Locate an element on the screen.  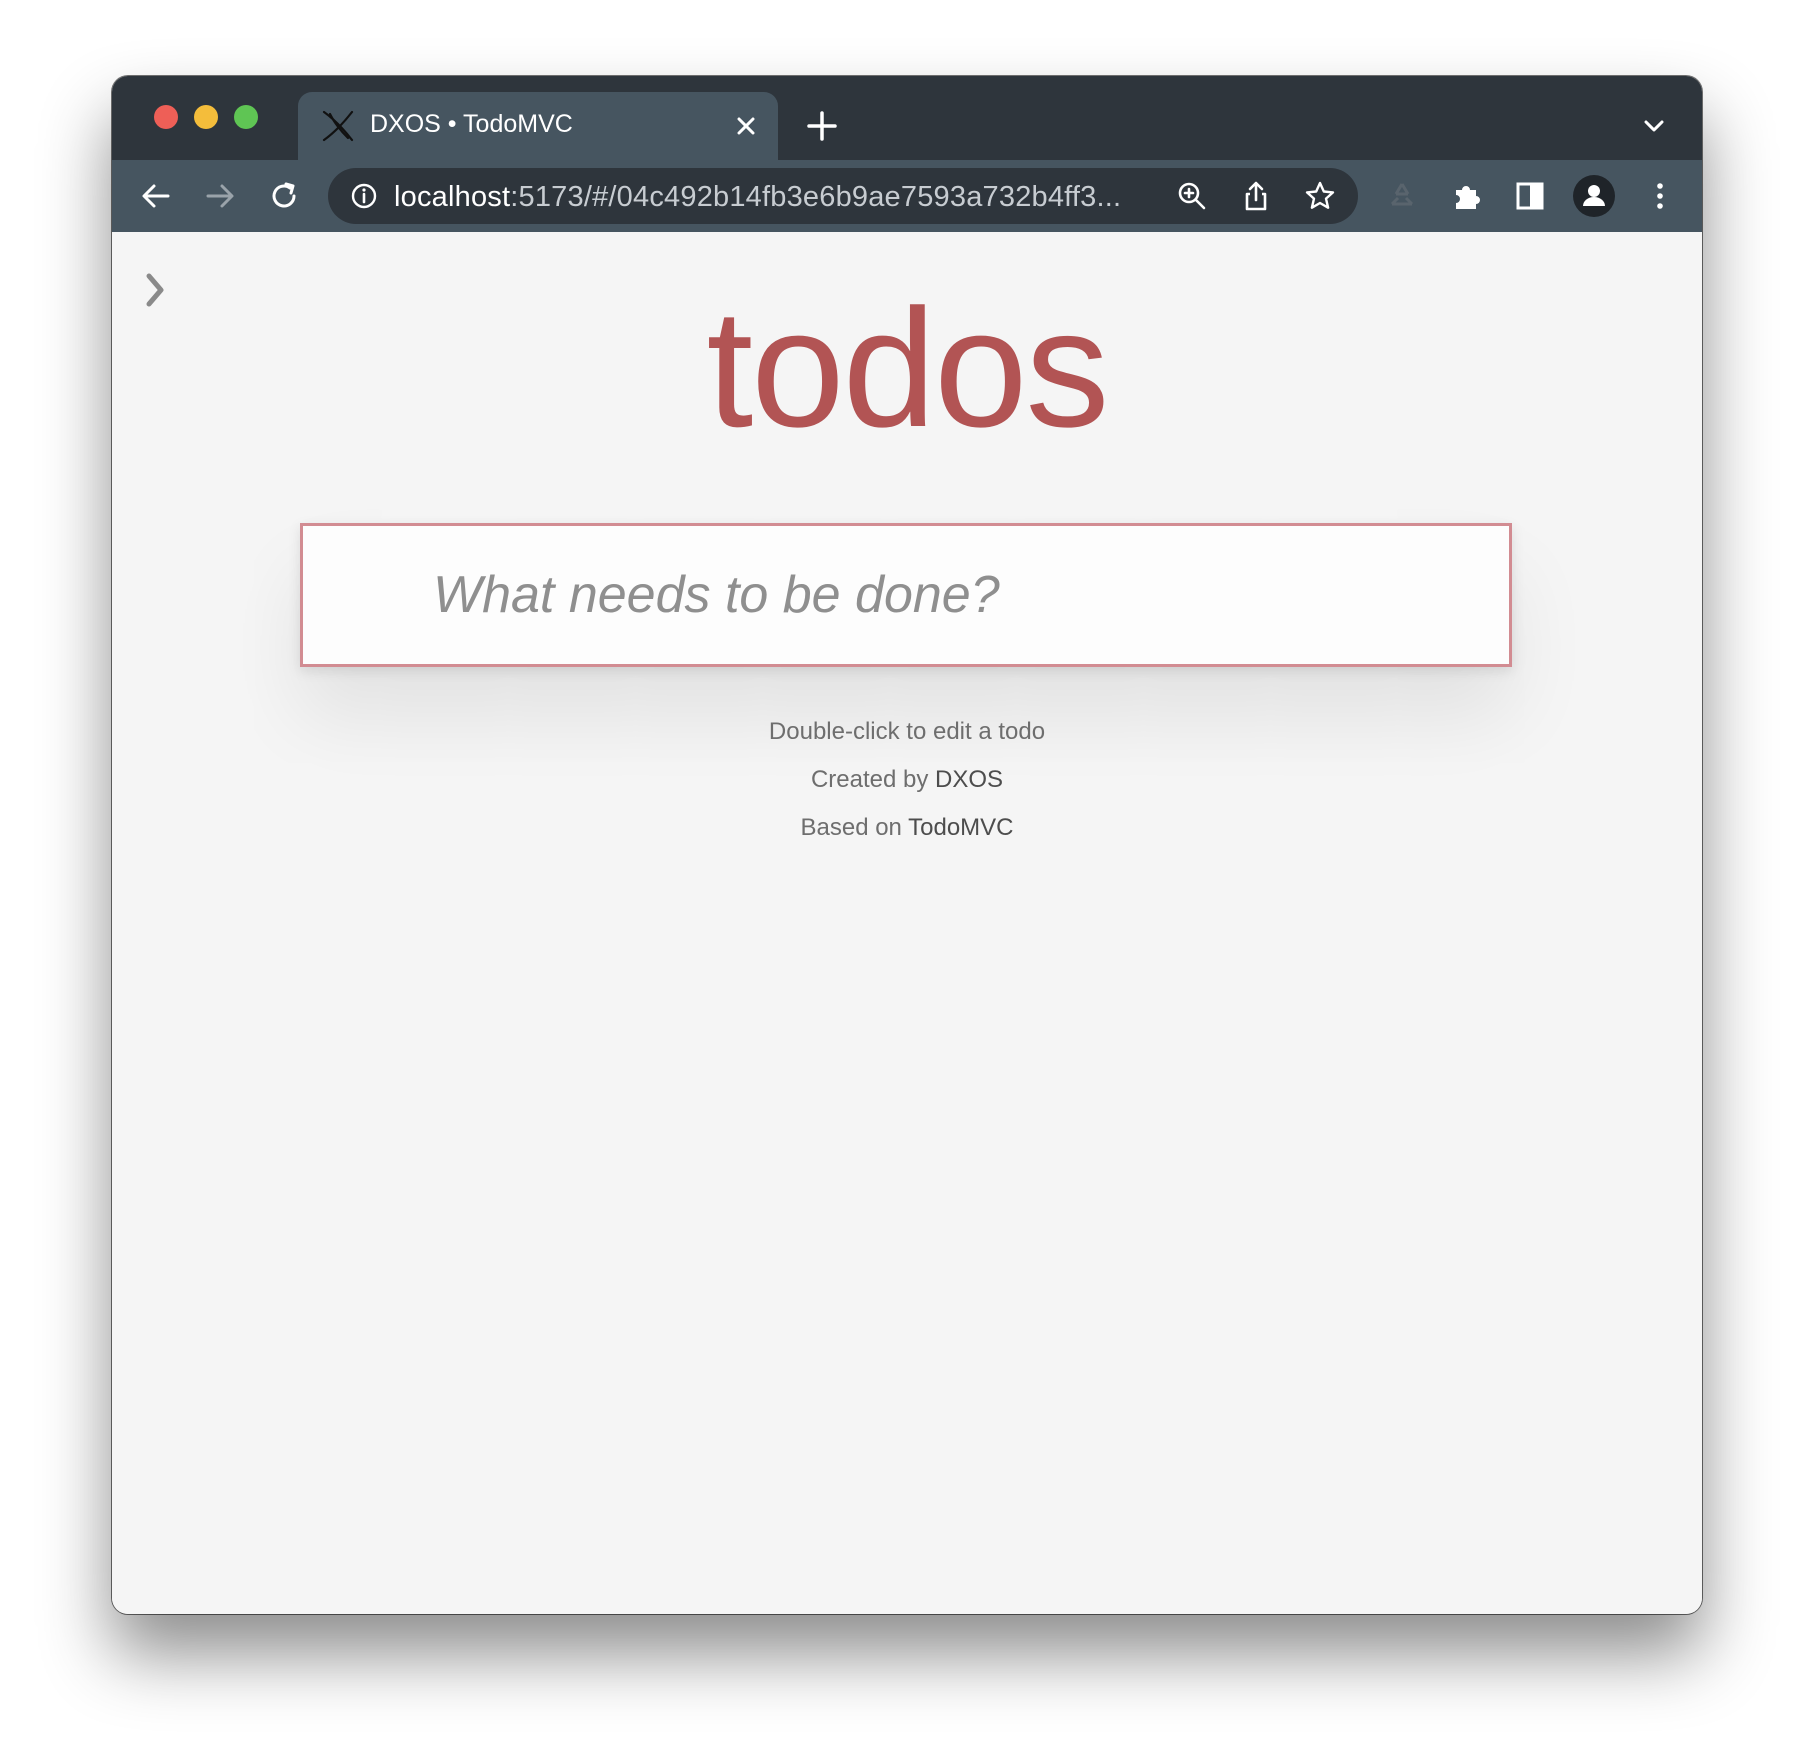
tab-strip: DXOS • TodoMVC is located at coordinates (907, 118).